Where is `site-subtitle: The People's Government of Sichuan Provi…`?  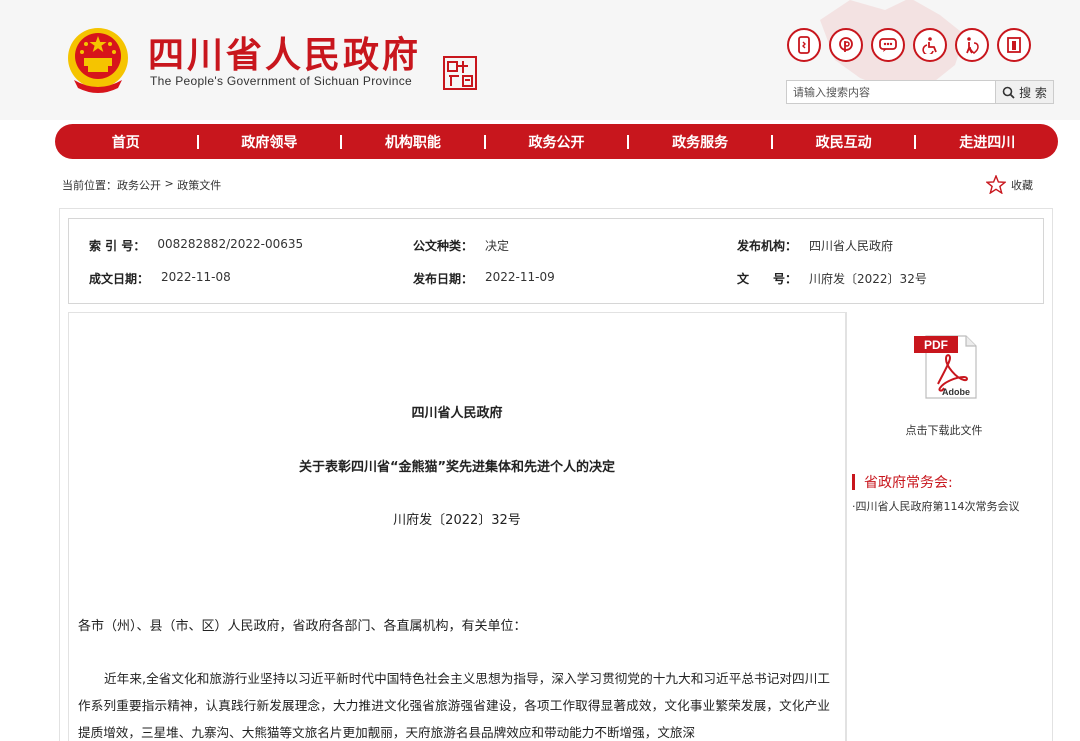 site-subtitle: The People's Government of Sichuan Provi… is located at coordinates (281, 81).